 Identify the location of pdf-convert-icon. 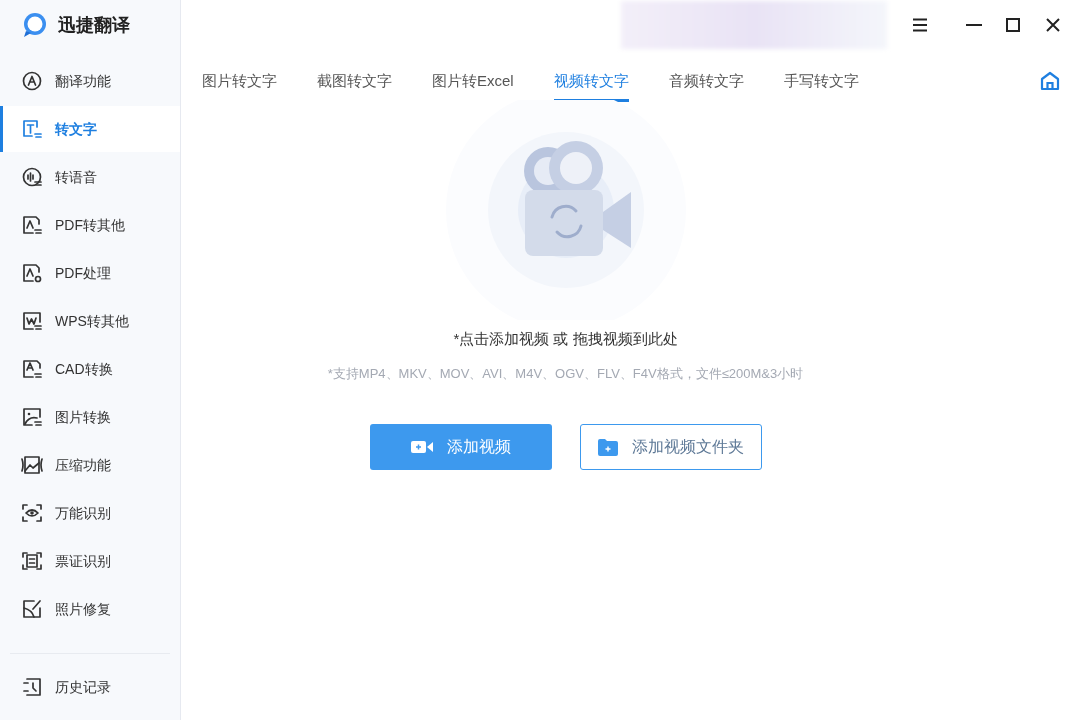
(32, 225).